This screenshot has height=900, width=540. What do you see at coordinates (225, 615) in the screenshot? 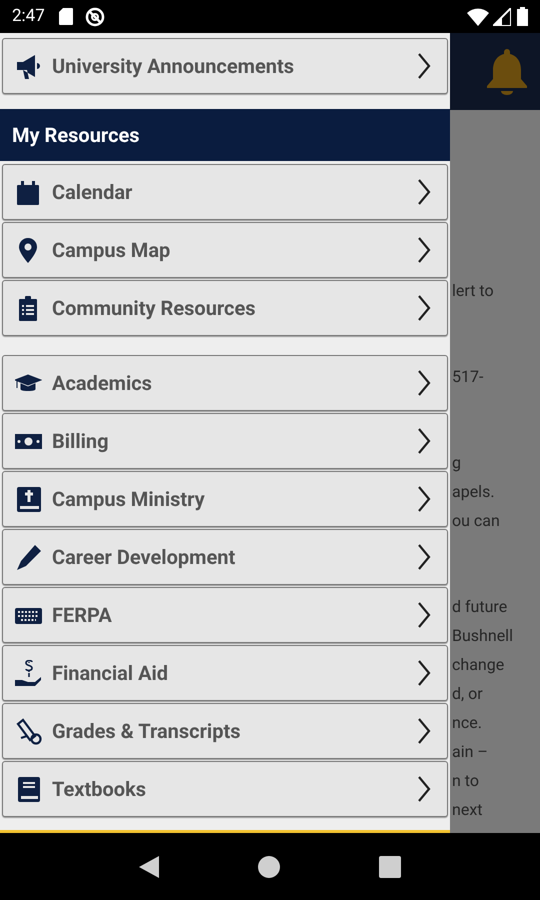
I see `menu-item: FERPA` at bounding box center [225, 615].